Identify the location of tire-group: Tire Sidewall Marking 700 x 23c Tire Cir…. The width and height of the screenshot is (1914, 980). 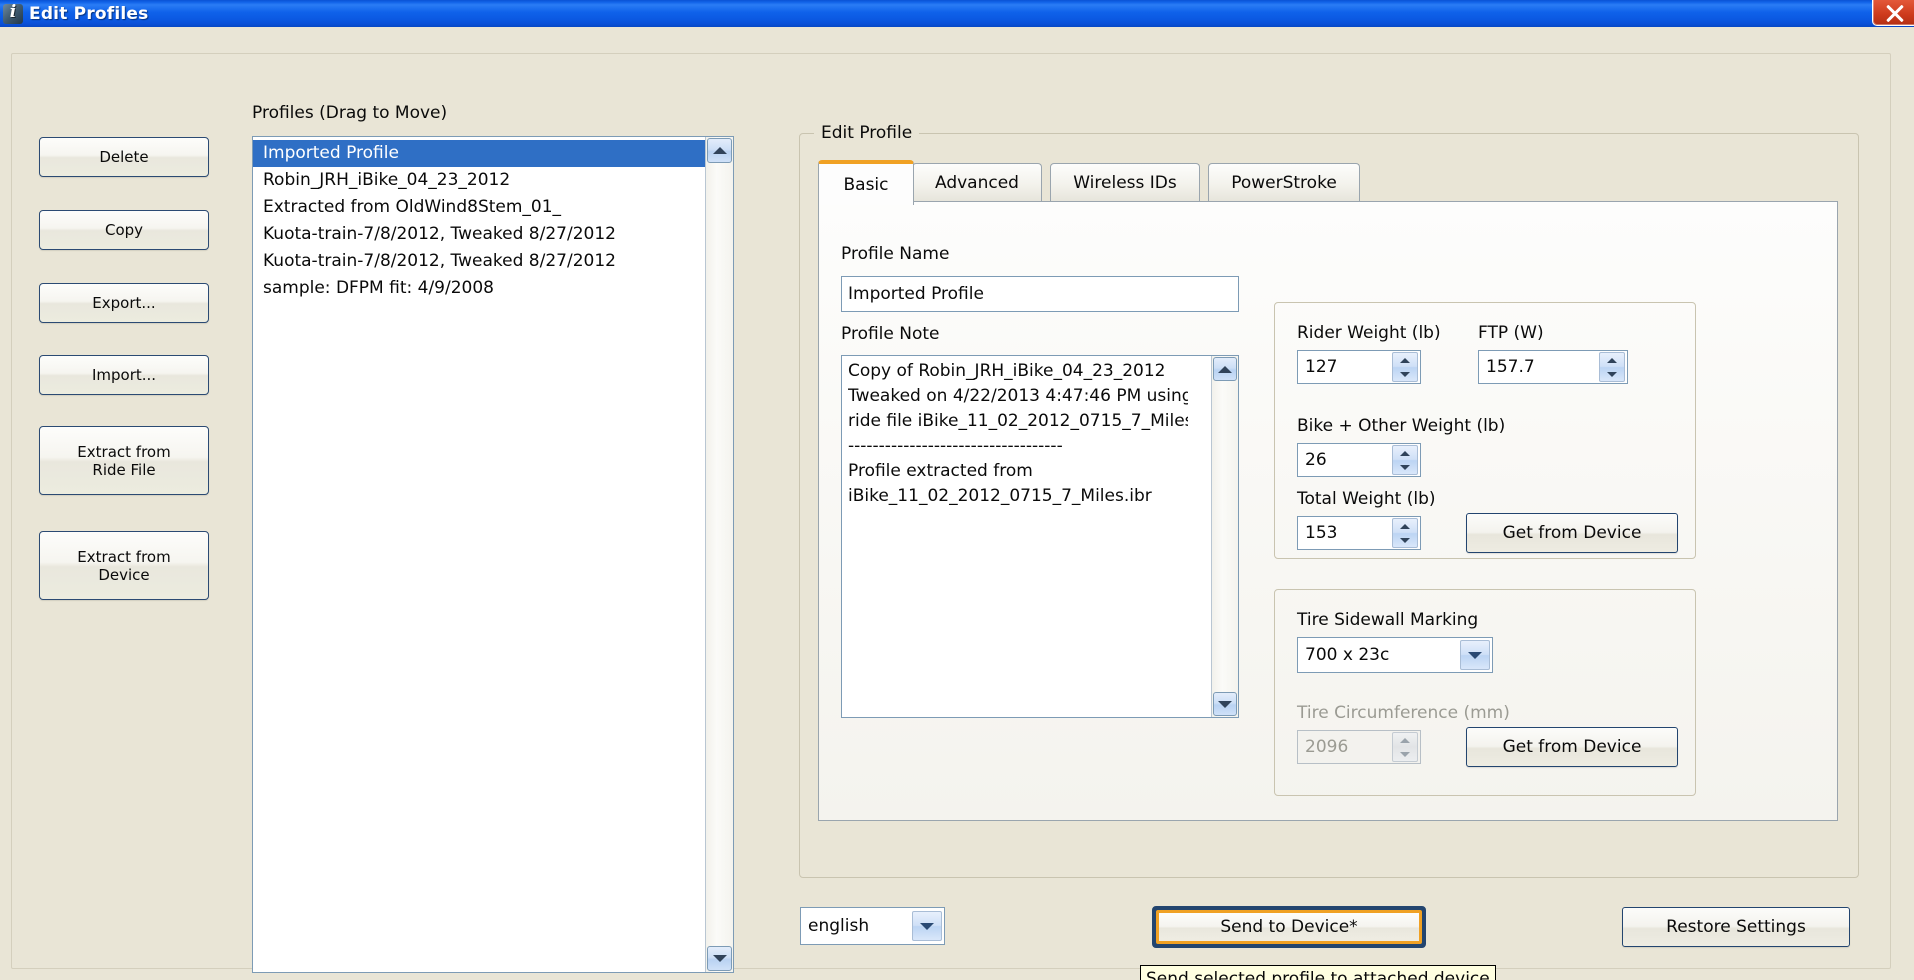
(1485, 692).